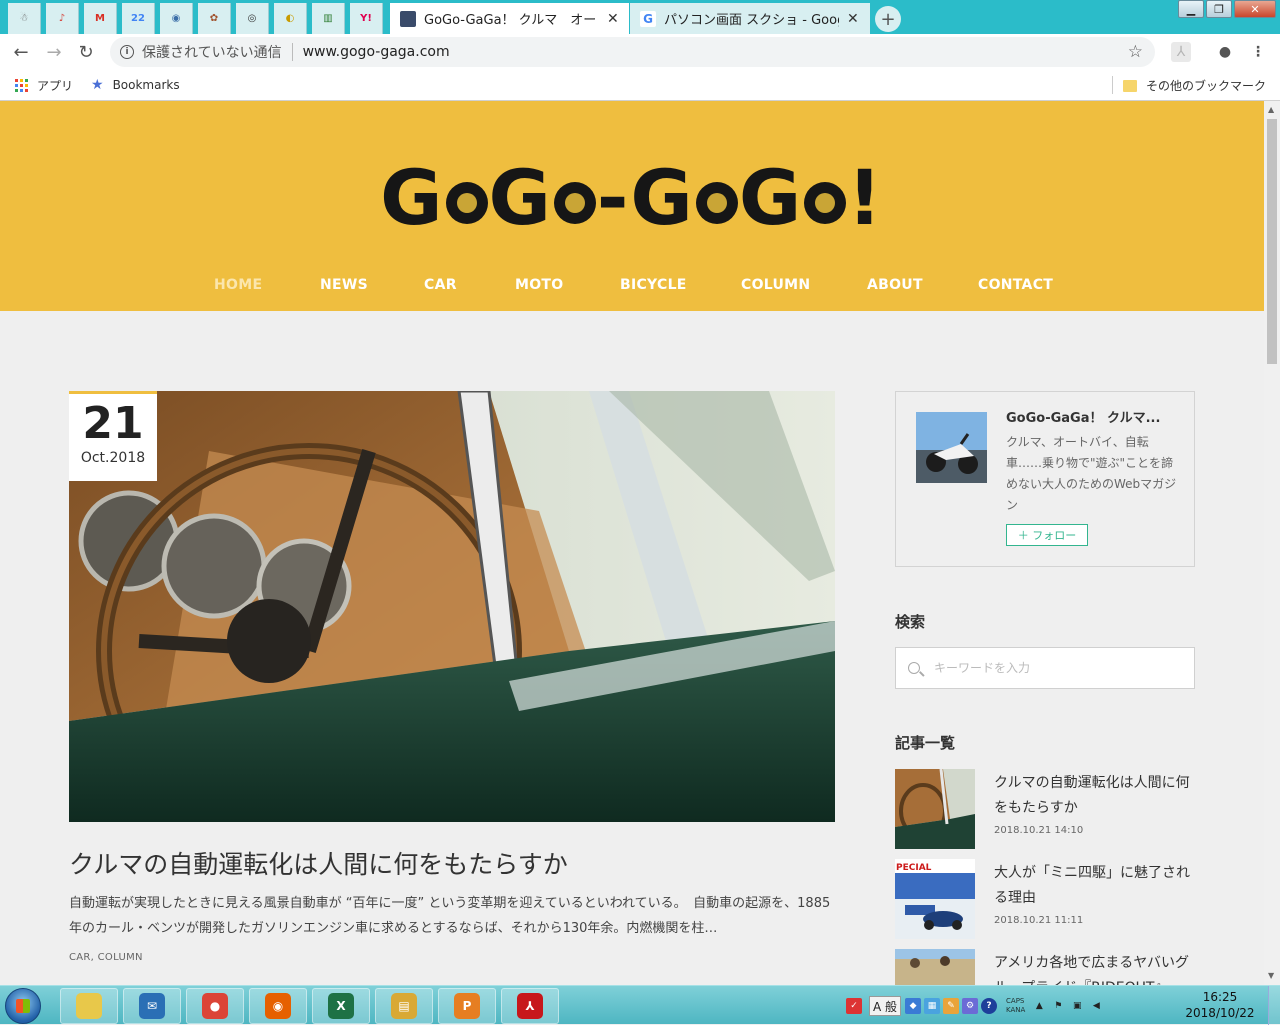 Image resolution: width=1280 pixels, height=1025 pixels. Describe the element at coordinates (1096, 1006) in the screenshot. I see `volume-icon: ◀` at that location.